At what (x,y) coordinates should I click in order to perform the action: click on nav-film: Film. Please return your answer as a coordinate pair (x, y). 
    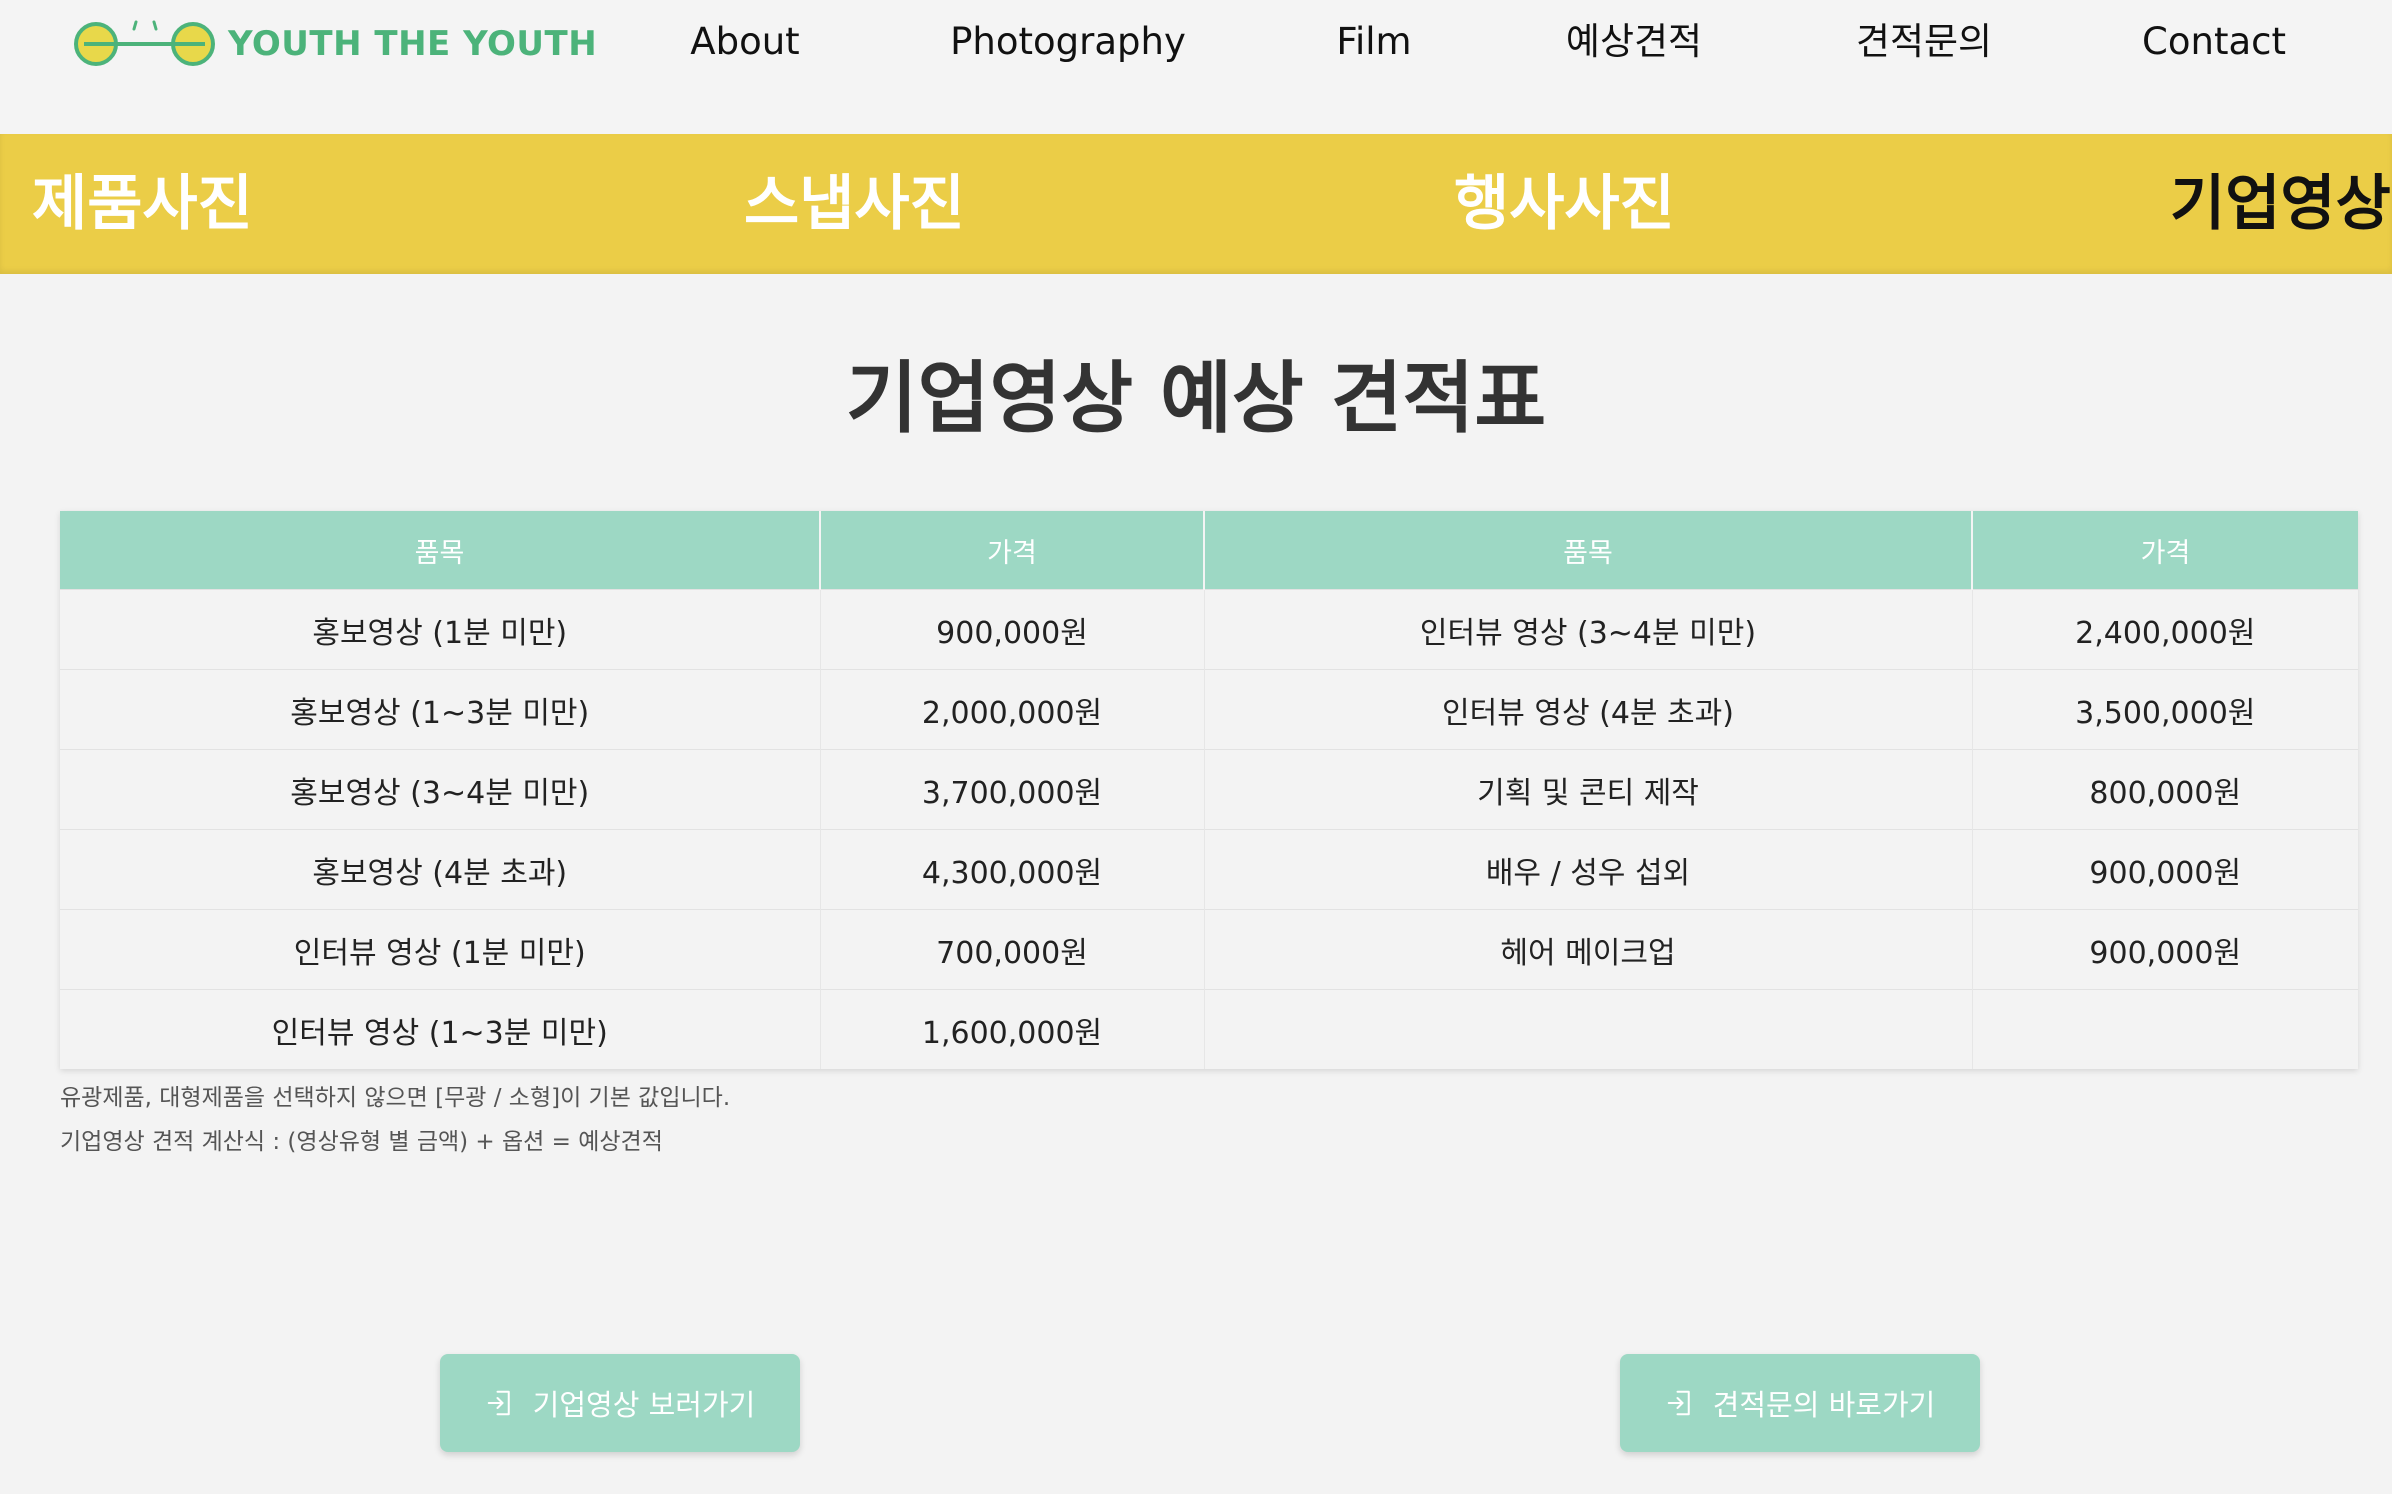
    Looking at the image, I should click on (1373, 42).